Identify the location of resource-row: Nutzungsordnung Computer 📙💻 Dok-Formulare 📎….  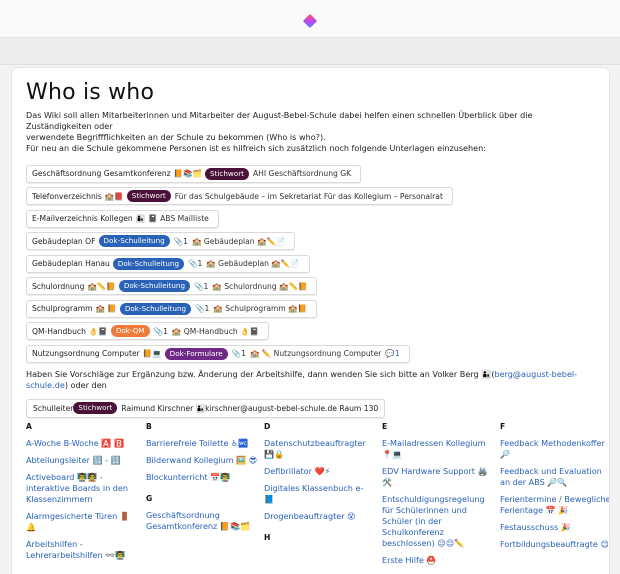
(218, 353).